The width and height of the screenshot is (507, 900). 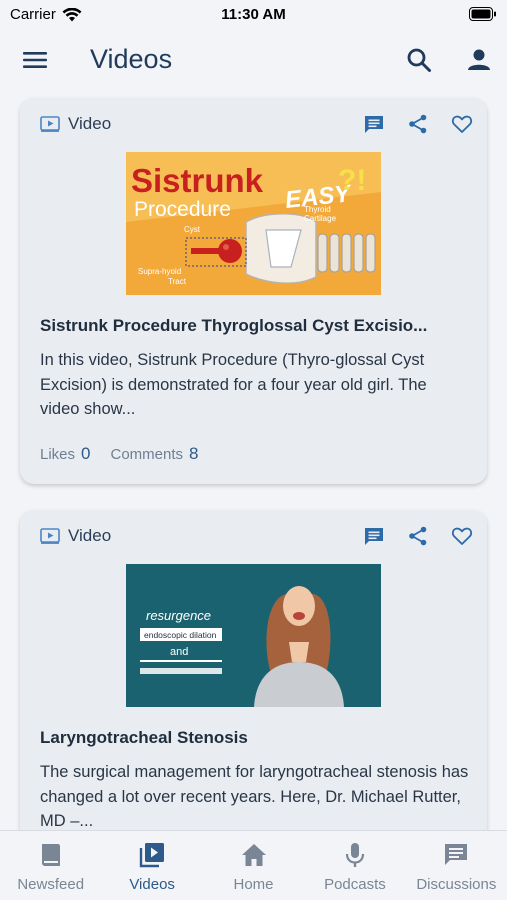 I want to click on thumbnail-line3: and, so click(x=179, y=652).